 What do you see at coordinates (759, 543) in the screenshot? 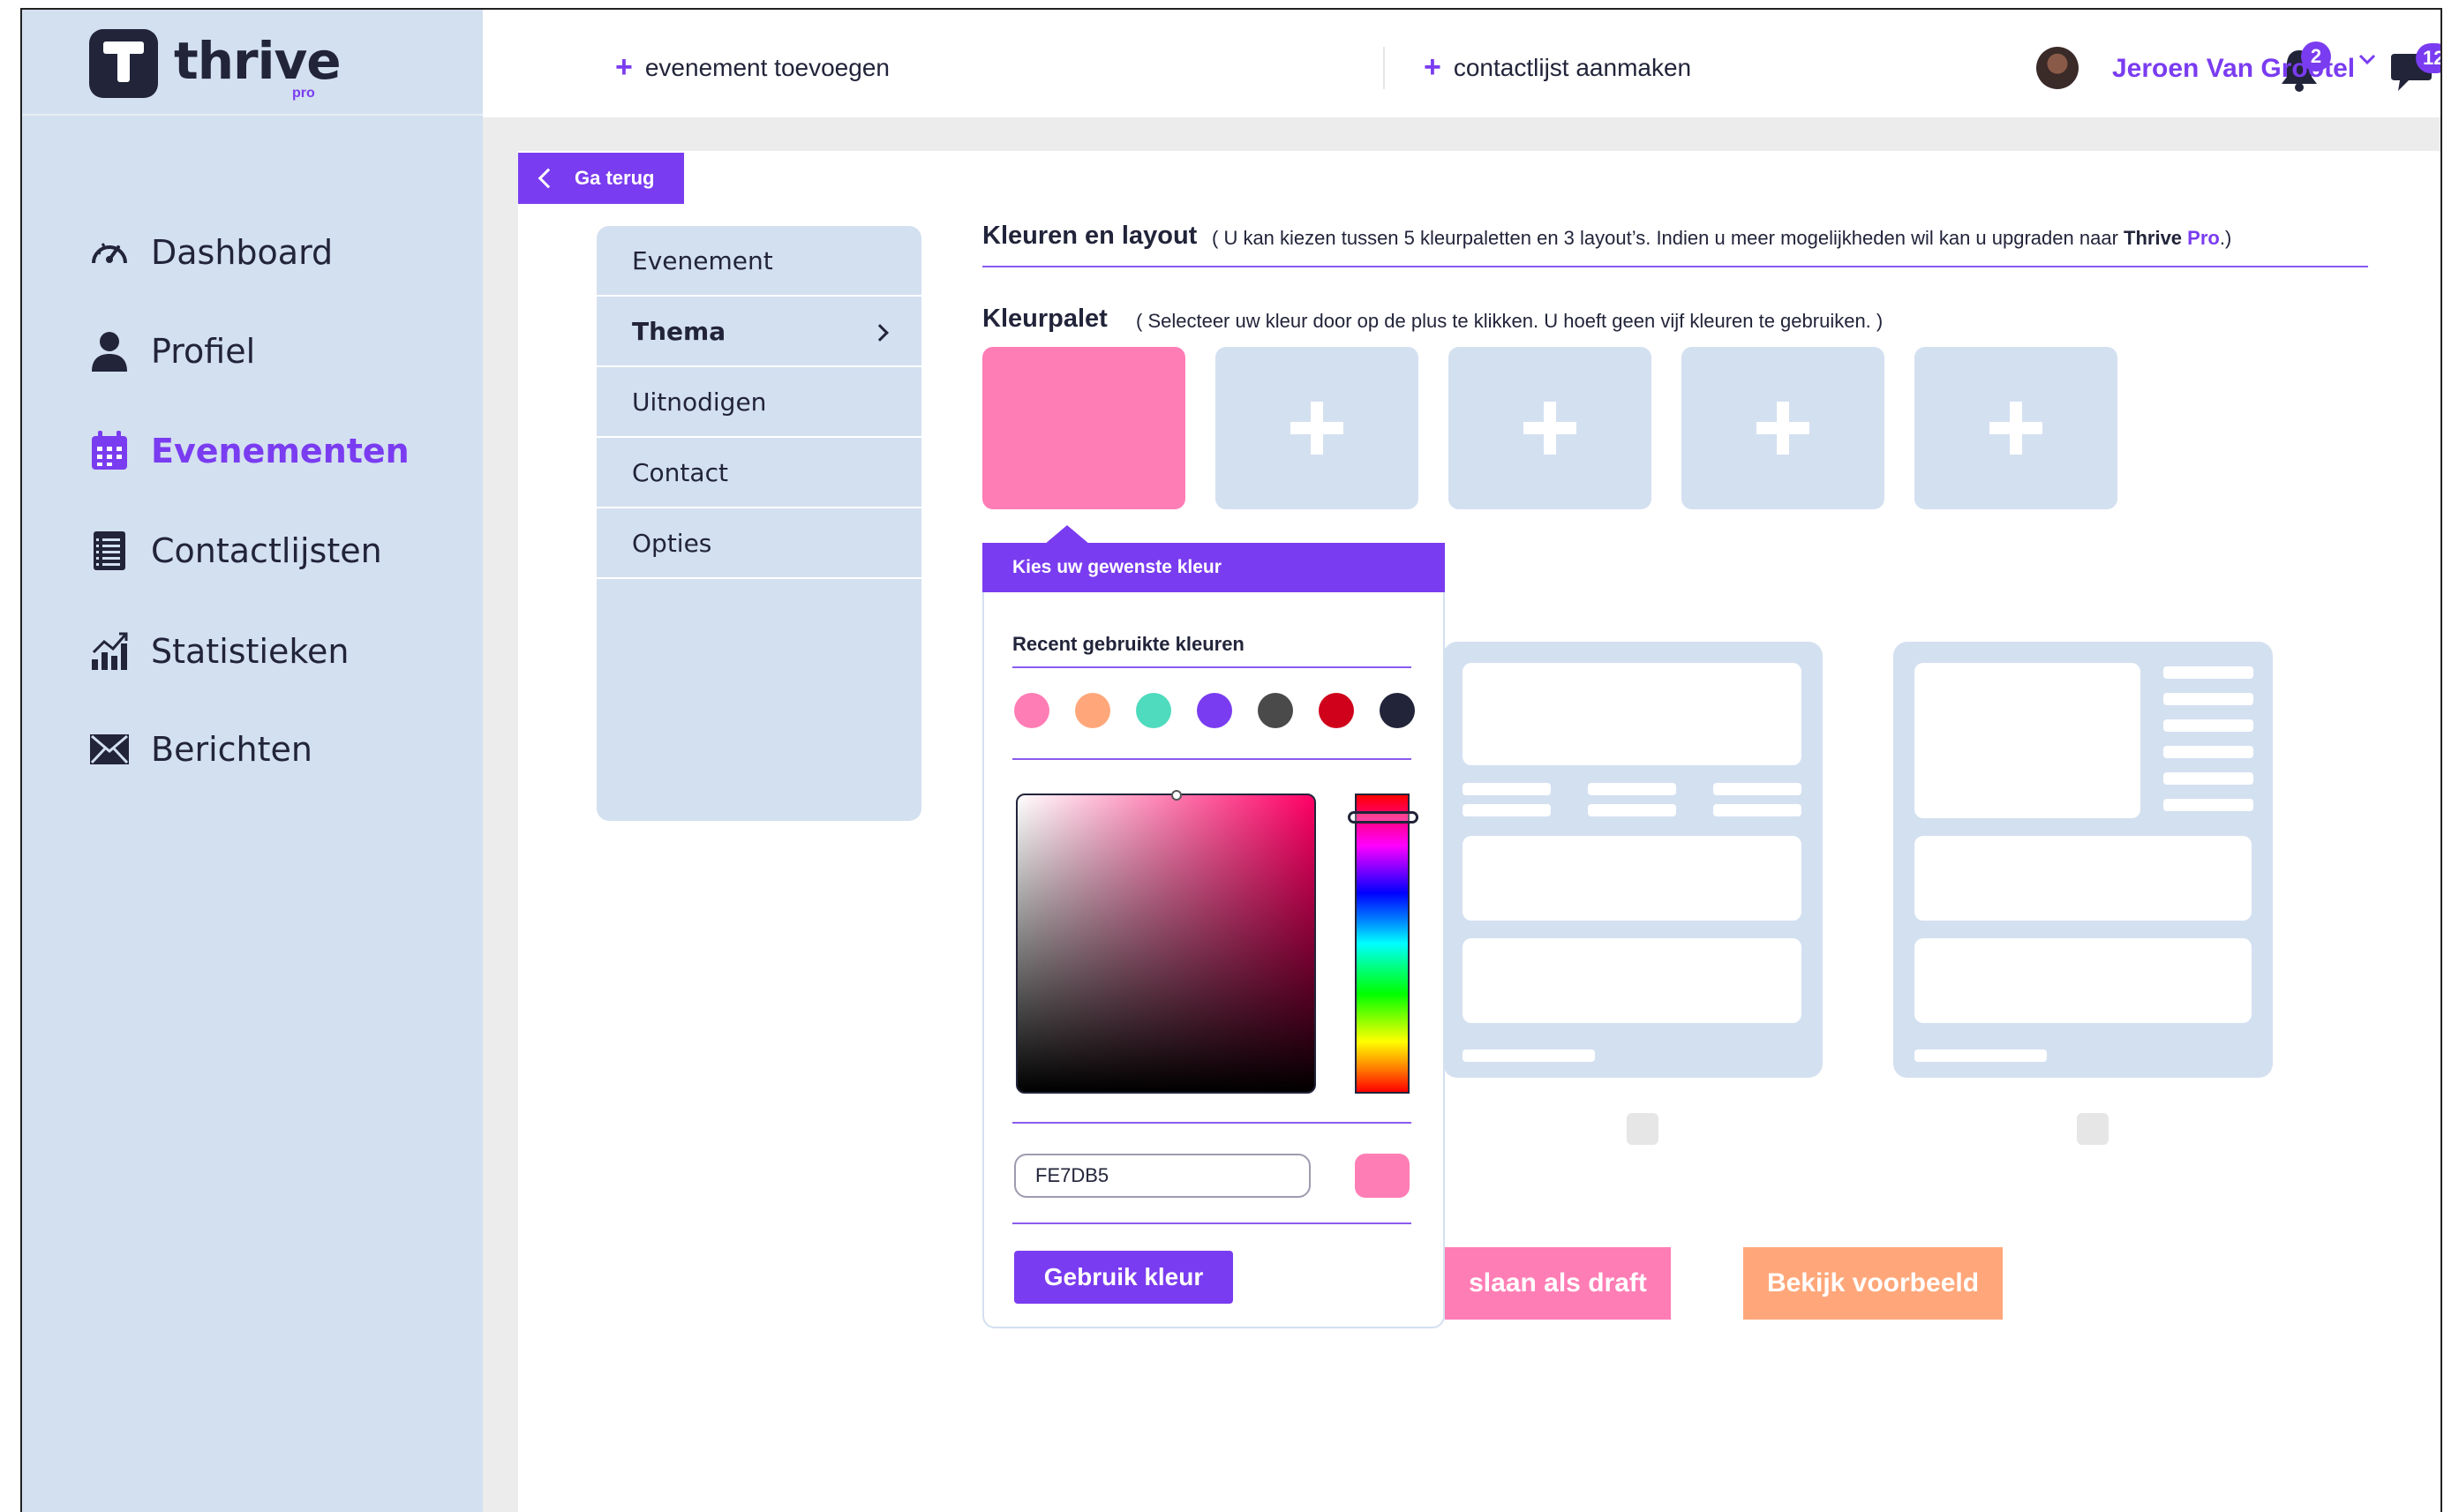
I see `submenu-item-opties: Opties` at bounding box center [759, 543].